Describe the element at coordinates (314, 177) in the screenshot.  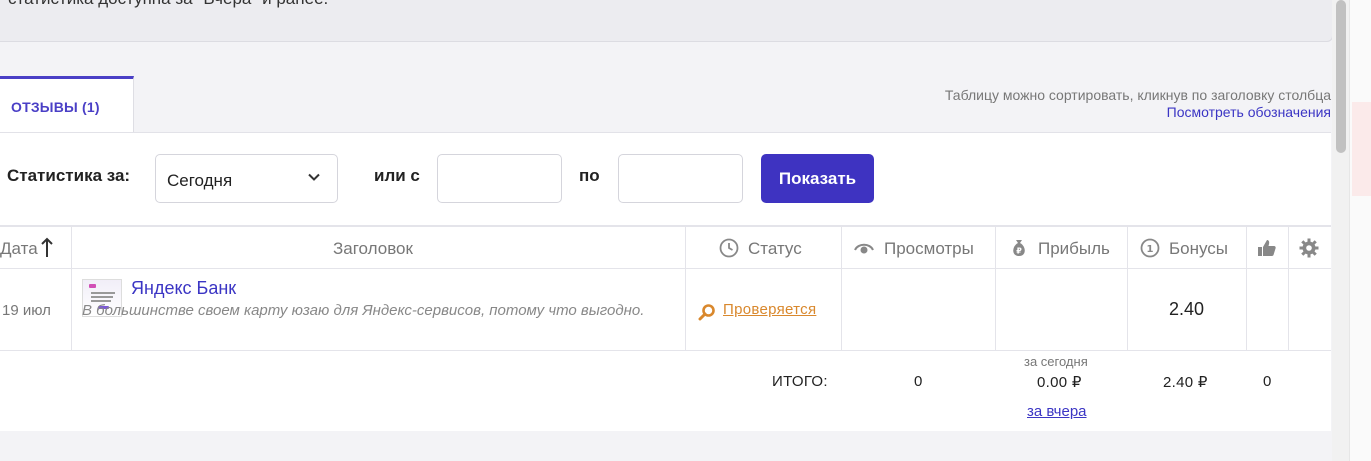
I see `chevron-down-icon` at that location.